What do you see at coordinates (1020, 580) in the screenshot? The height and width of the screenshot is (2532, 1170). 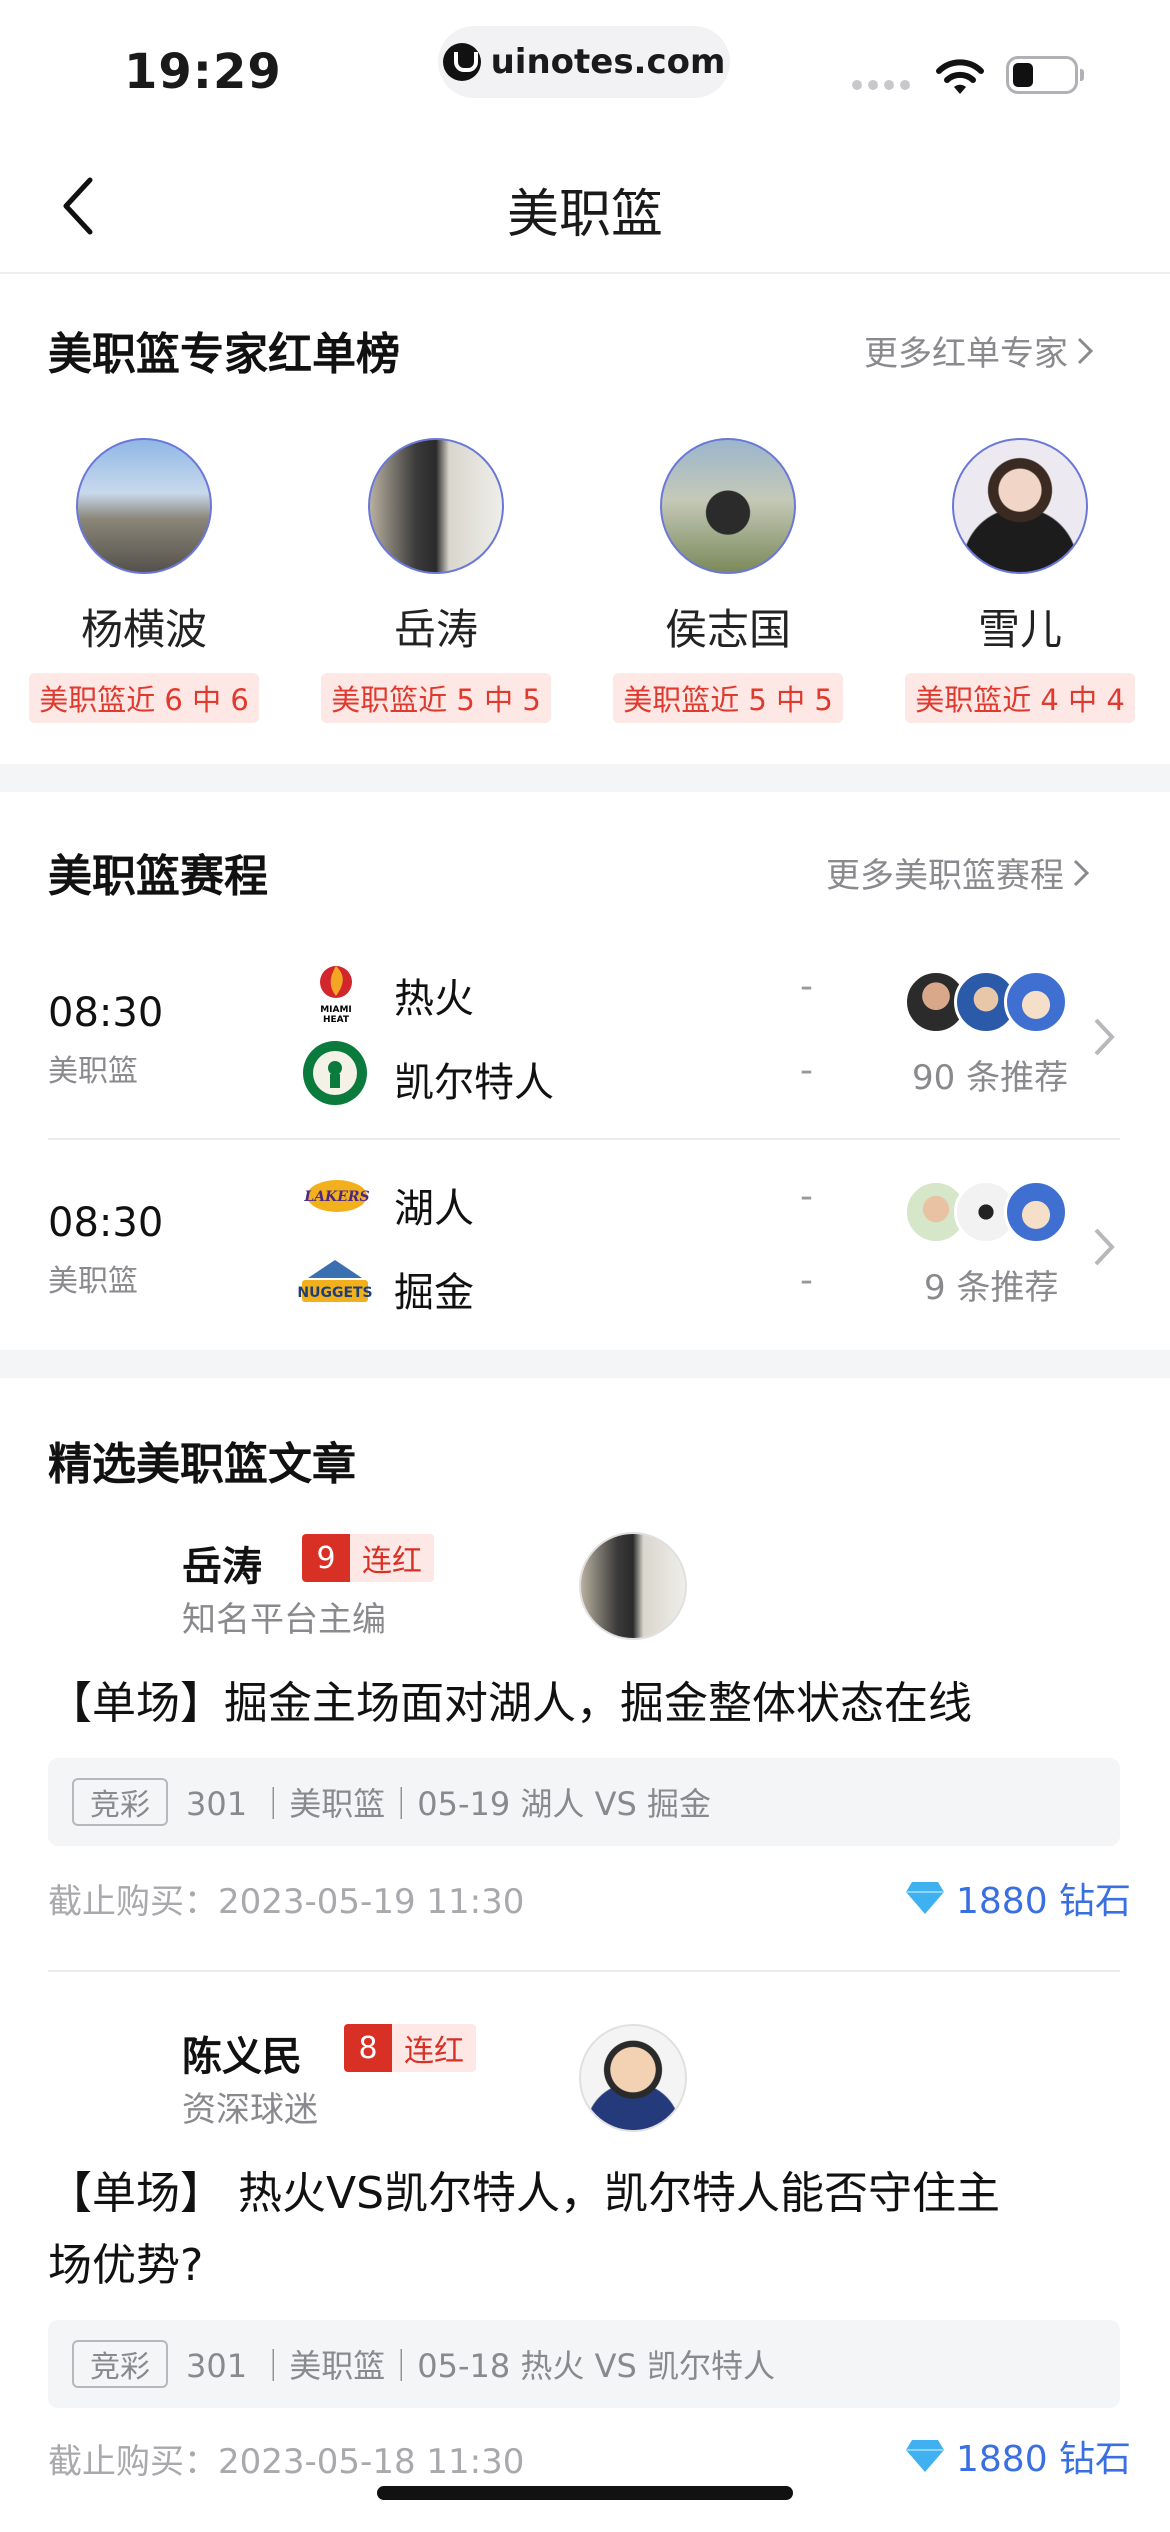 I see `expert-card: 雪儿 美职篮近 4 中 4` at bounding box center [1020, 580].